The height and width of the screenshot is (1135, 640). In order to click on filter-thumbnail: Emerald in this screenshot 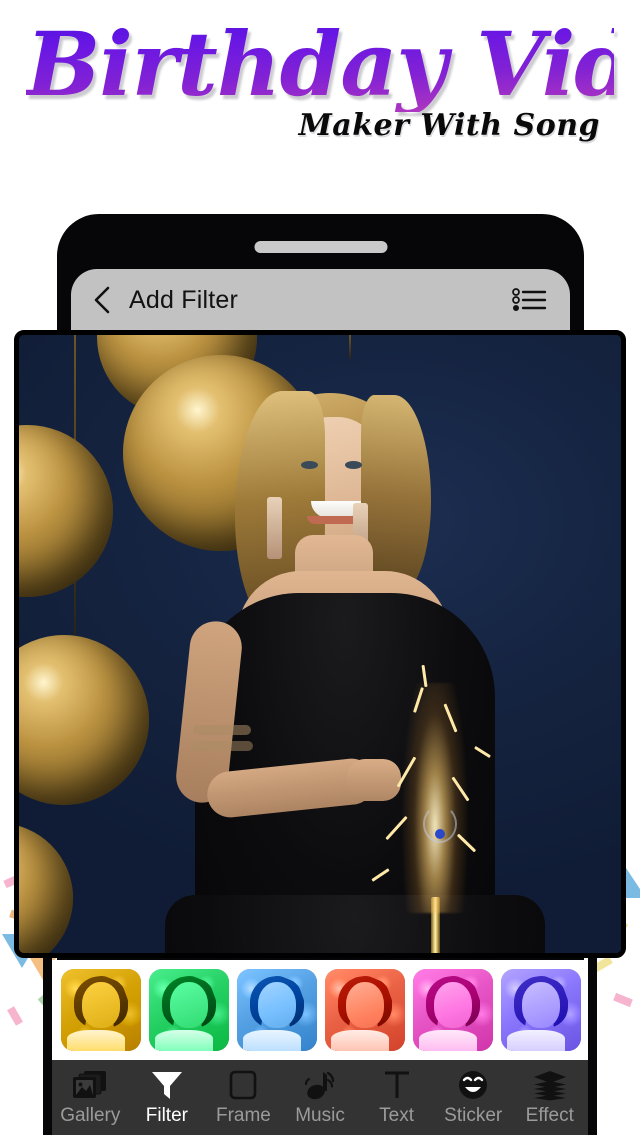, I will do `click(189, 1010)`.